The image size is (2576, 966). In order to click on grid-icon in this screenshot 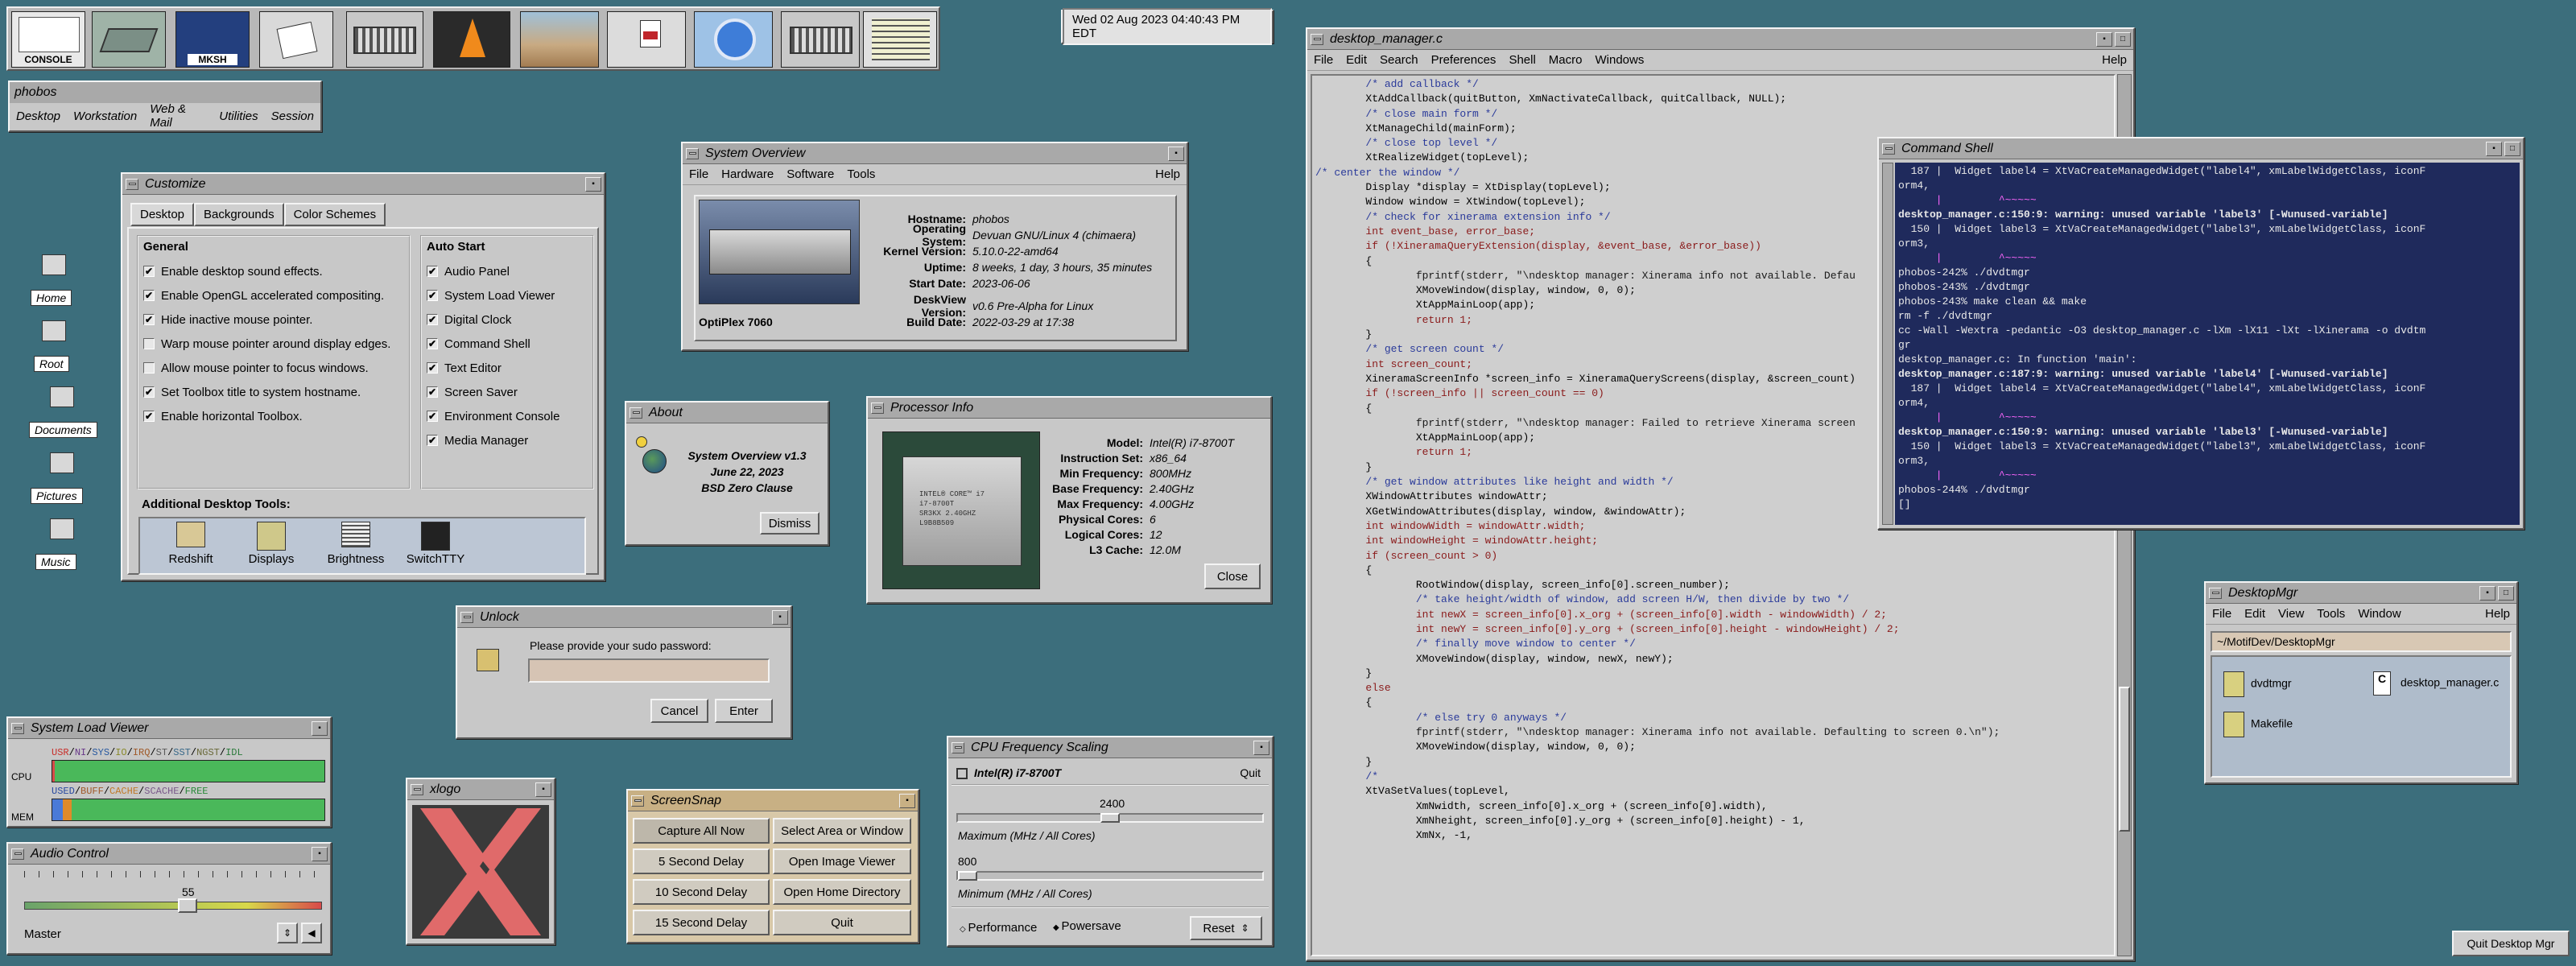, I will do `click(900, 39)`.